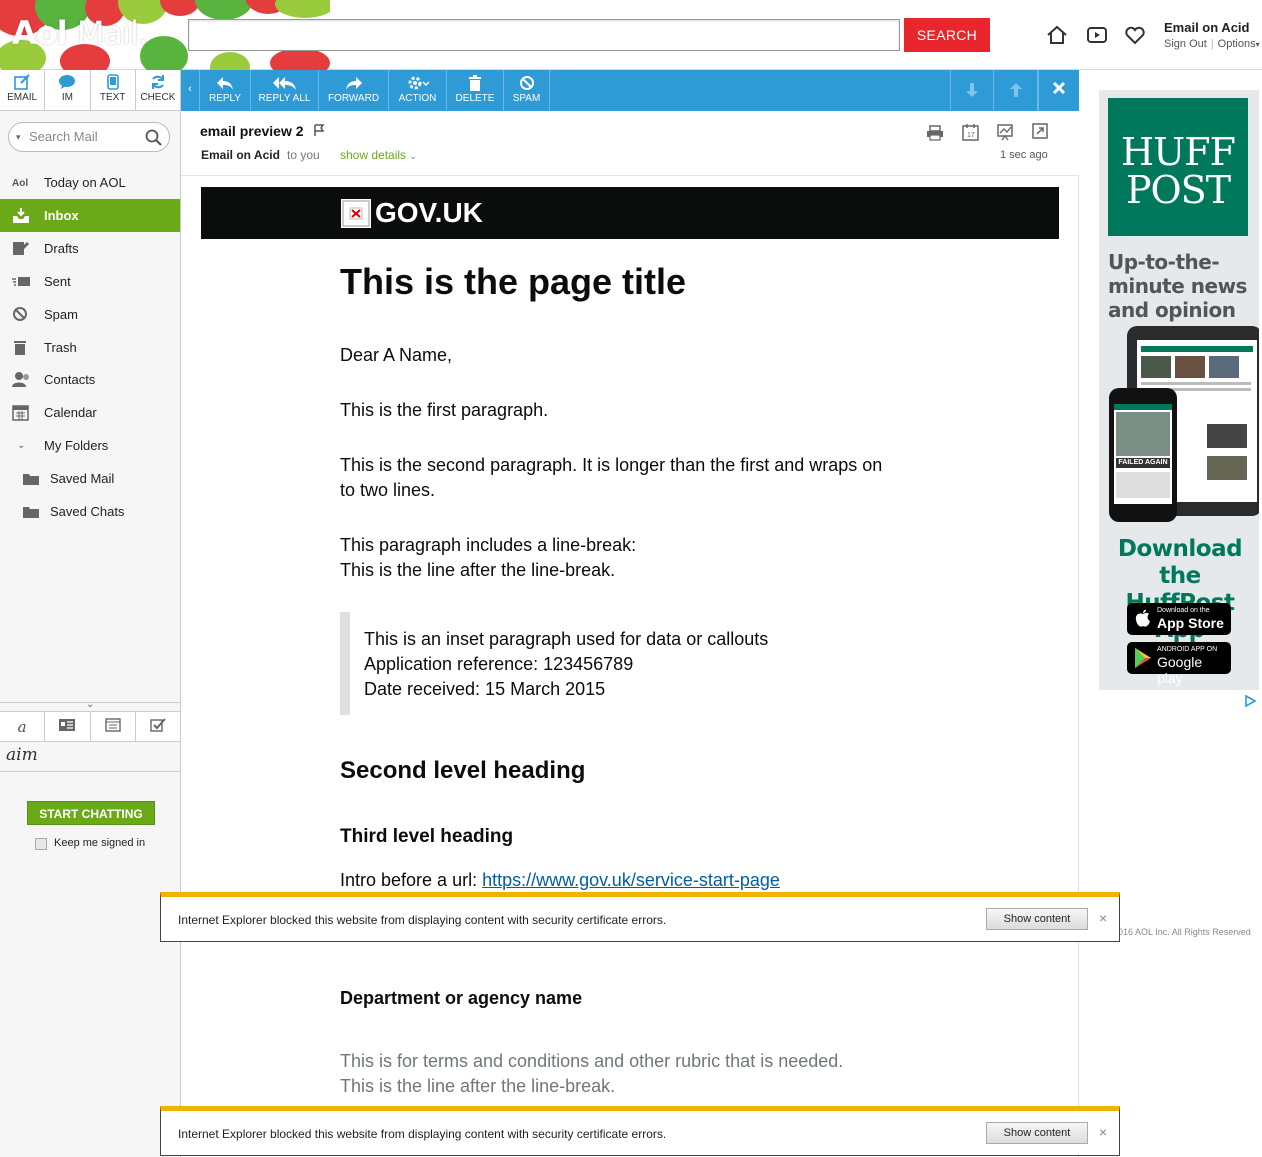 The height and width of the screenshot is (1157, 1262). What do you see at coordinates (61, 314) in the screenshot?
I see `sidebar-item-label: Spam` at bounding box center [61, 314].